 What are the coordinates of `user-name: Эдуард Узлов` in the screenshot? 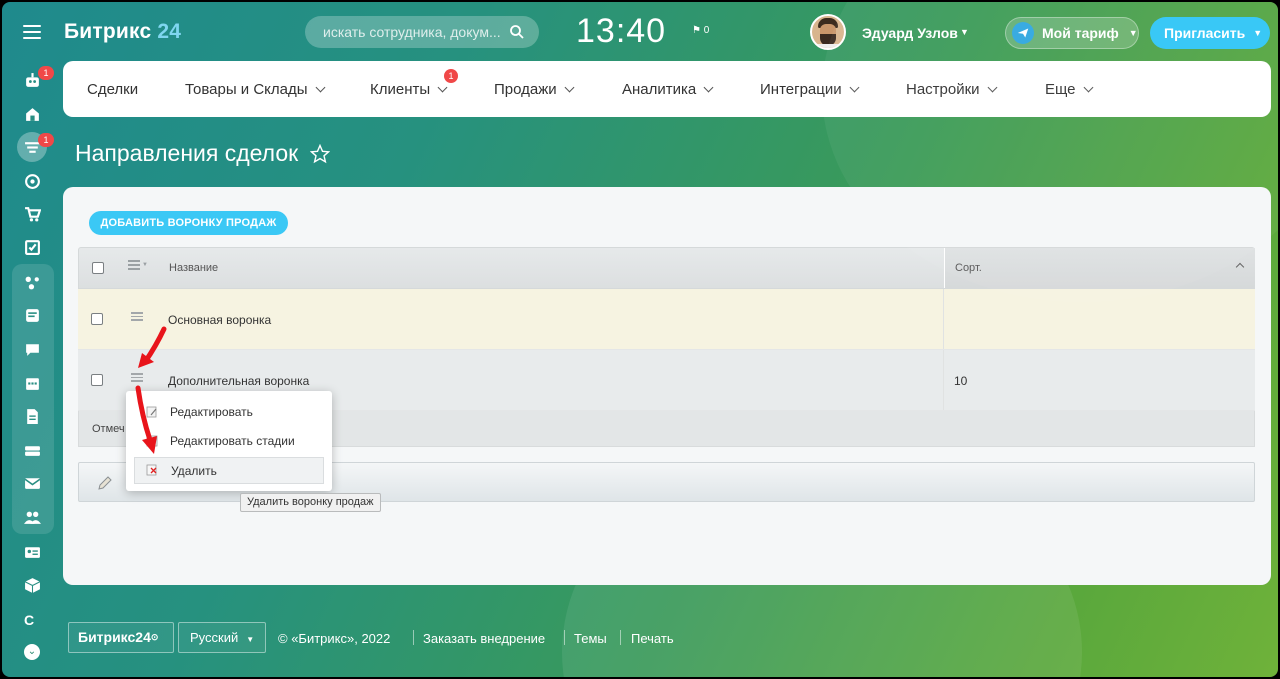 It's located at (910, 33).